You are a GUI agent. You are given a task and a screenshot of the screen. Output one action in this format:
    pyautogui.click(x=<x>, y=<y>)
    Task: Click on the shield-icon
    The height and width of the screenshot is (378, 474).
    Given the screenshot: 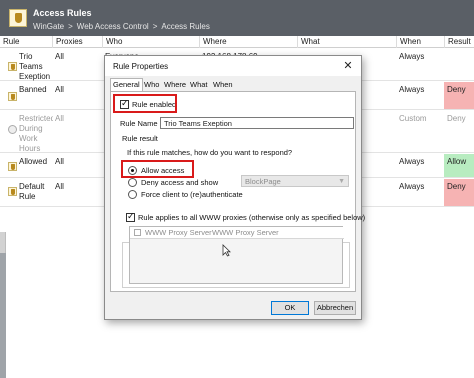 What is the action you would take?
    pyautogui.click(x=18, y=18)
    